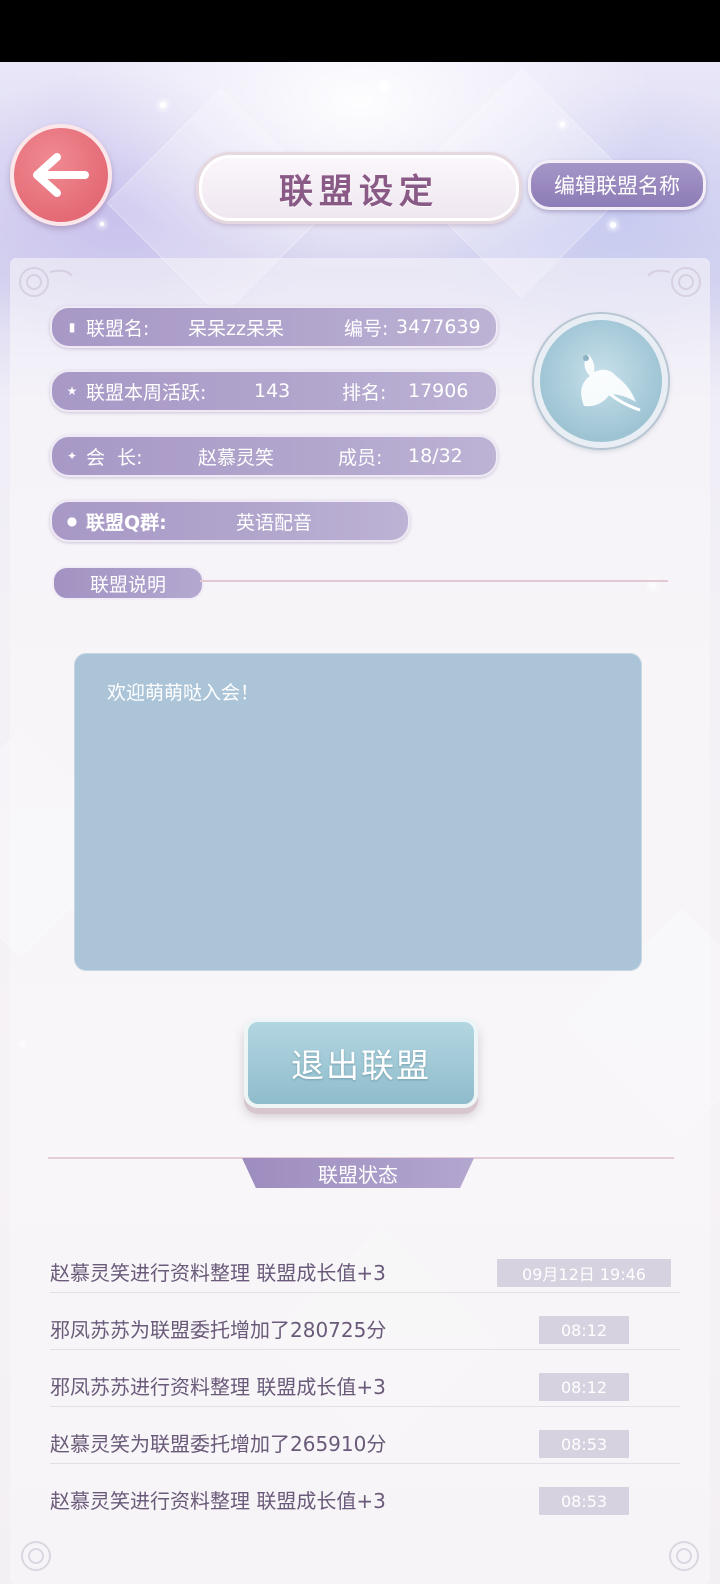 Image resolution: width=720 pixels, height=1584 pixels. I want to click on alliance-emblem, so click(601, 381).